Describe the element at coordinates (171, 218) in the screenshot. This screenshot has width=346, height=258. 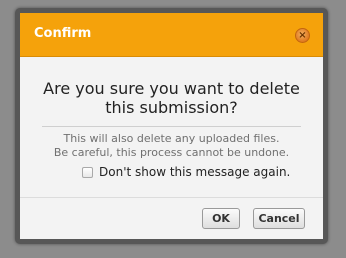
I see `dialog-footer: OK Cancel` at that location.